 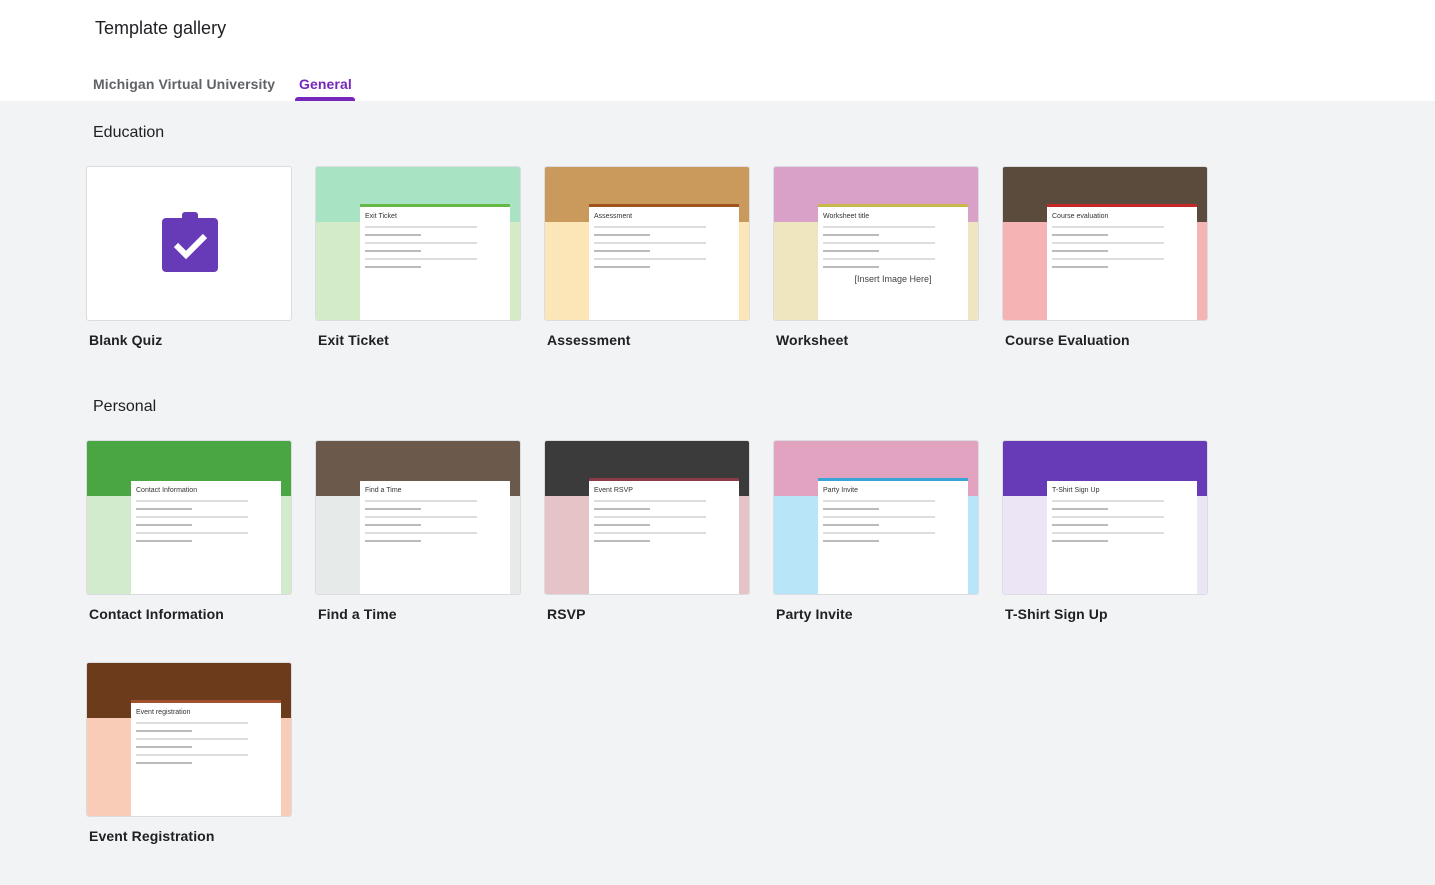 What do you see at coordinates (1067, 340) in the screenshot?
I see `template-label: Course Evaluation` at bounding box center [1067, 340].